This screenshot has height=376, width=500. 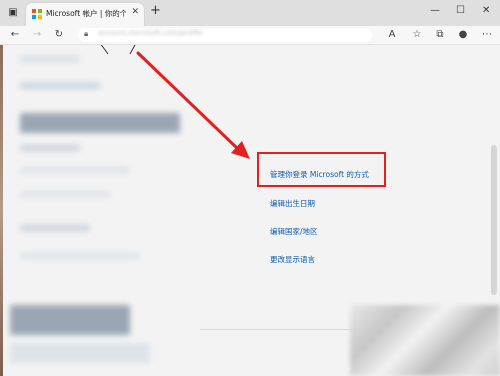 What do you see at coordinates (150, 33) in the screenshot?
I see `address-text: account.microsoft.com/profile` at bounding box center [150, 33].